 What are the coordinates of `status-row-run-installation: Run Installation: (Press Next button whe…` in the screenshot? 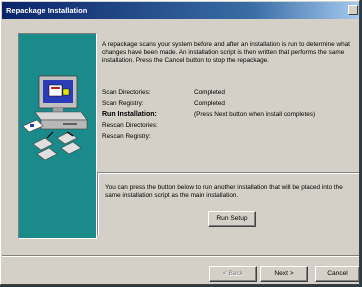 It's located at (230, 115).